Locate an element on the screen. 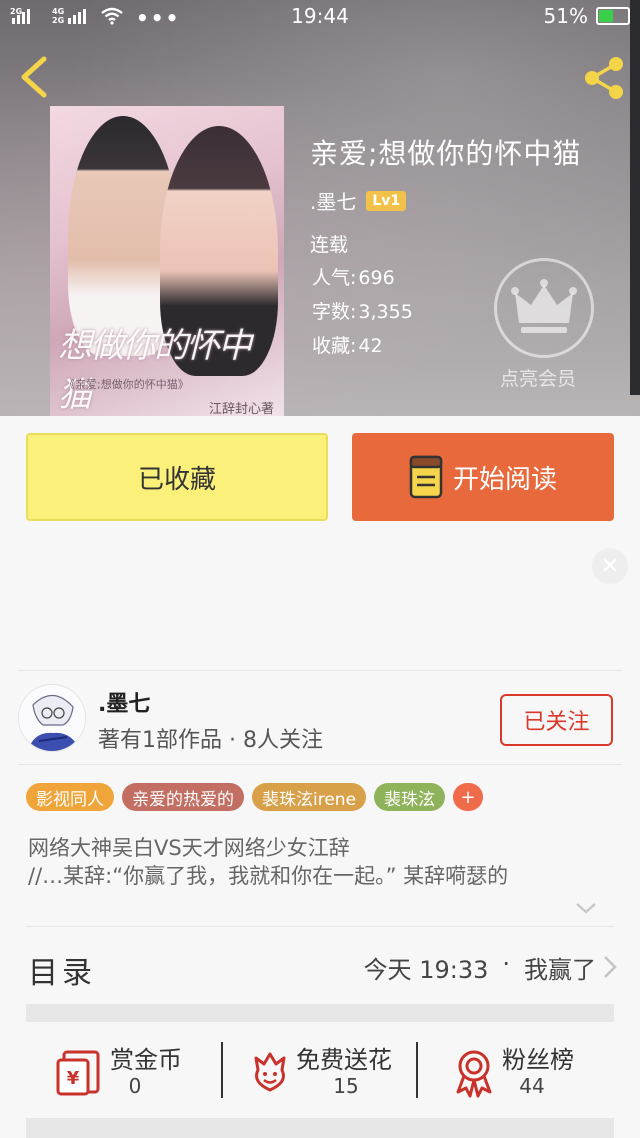  chevron-left-icon is located at coordinates (34, 77).